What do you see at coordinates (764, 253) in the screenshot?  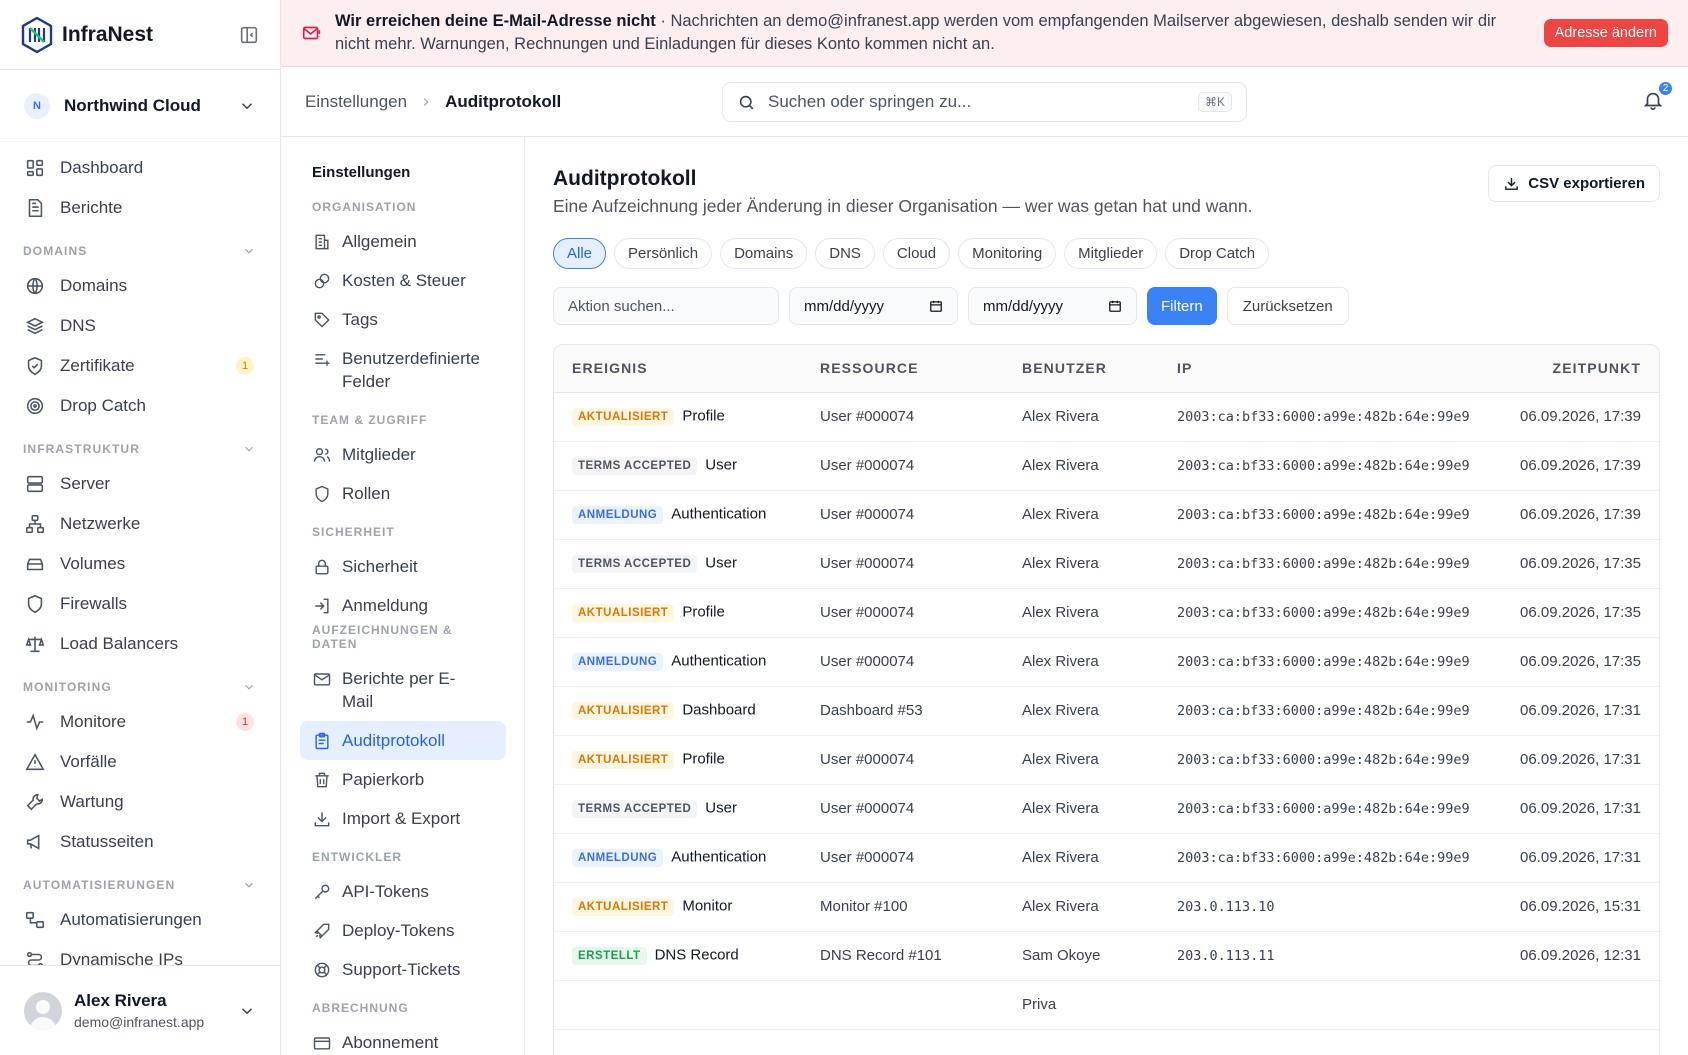 I see `chip-domains: Domains` at bounding box center [764, 253].